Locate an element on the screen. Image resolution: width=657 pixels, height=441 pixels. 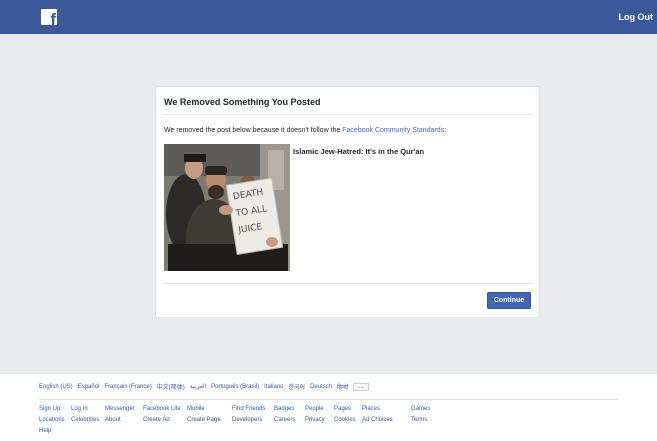
footer-link-terms: Terms is located at coordinates (419, 420).